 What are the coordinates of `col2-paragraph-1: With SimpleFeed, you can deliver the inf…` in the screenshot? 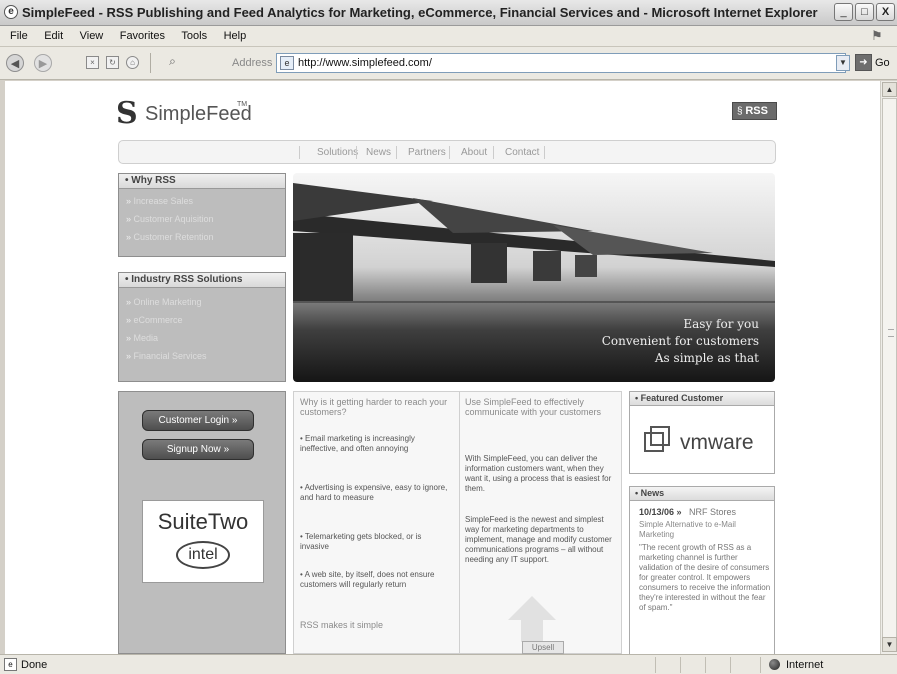 It's located at (538, 473).